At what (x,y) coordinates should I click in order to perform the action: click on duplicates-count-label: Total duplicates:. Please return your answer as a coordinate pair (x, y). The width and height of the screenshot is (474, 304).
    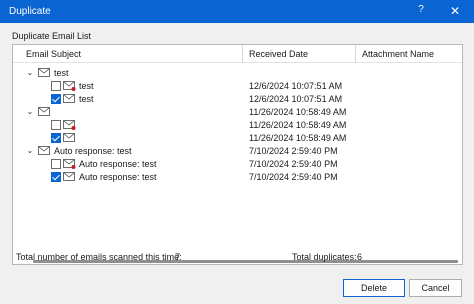
    Looking at the image, I should click on (324, 257).